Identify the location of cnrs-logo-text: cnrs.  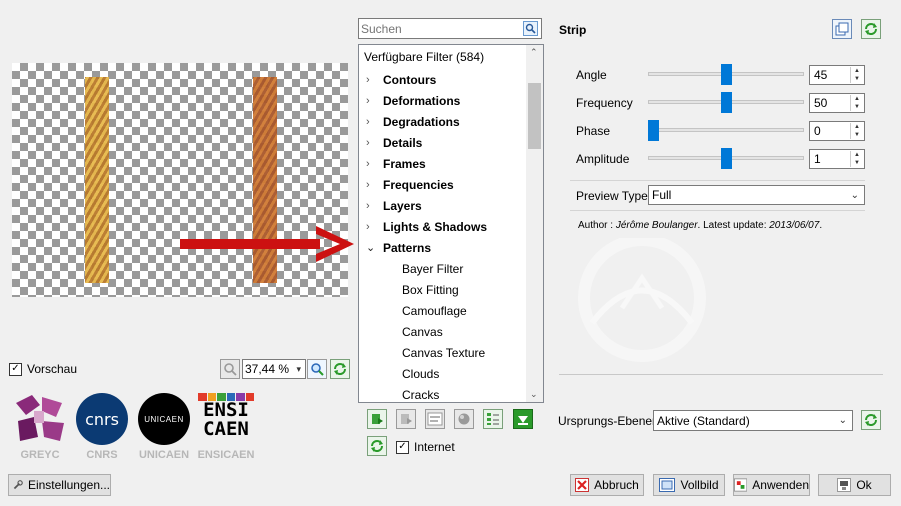
(102, 419).